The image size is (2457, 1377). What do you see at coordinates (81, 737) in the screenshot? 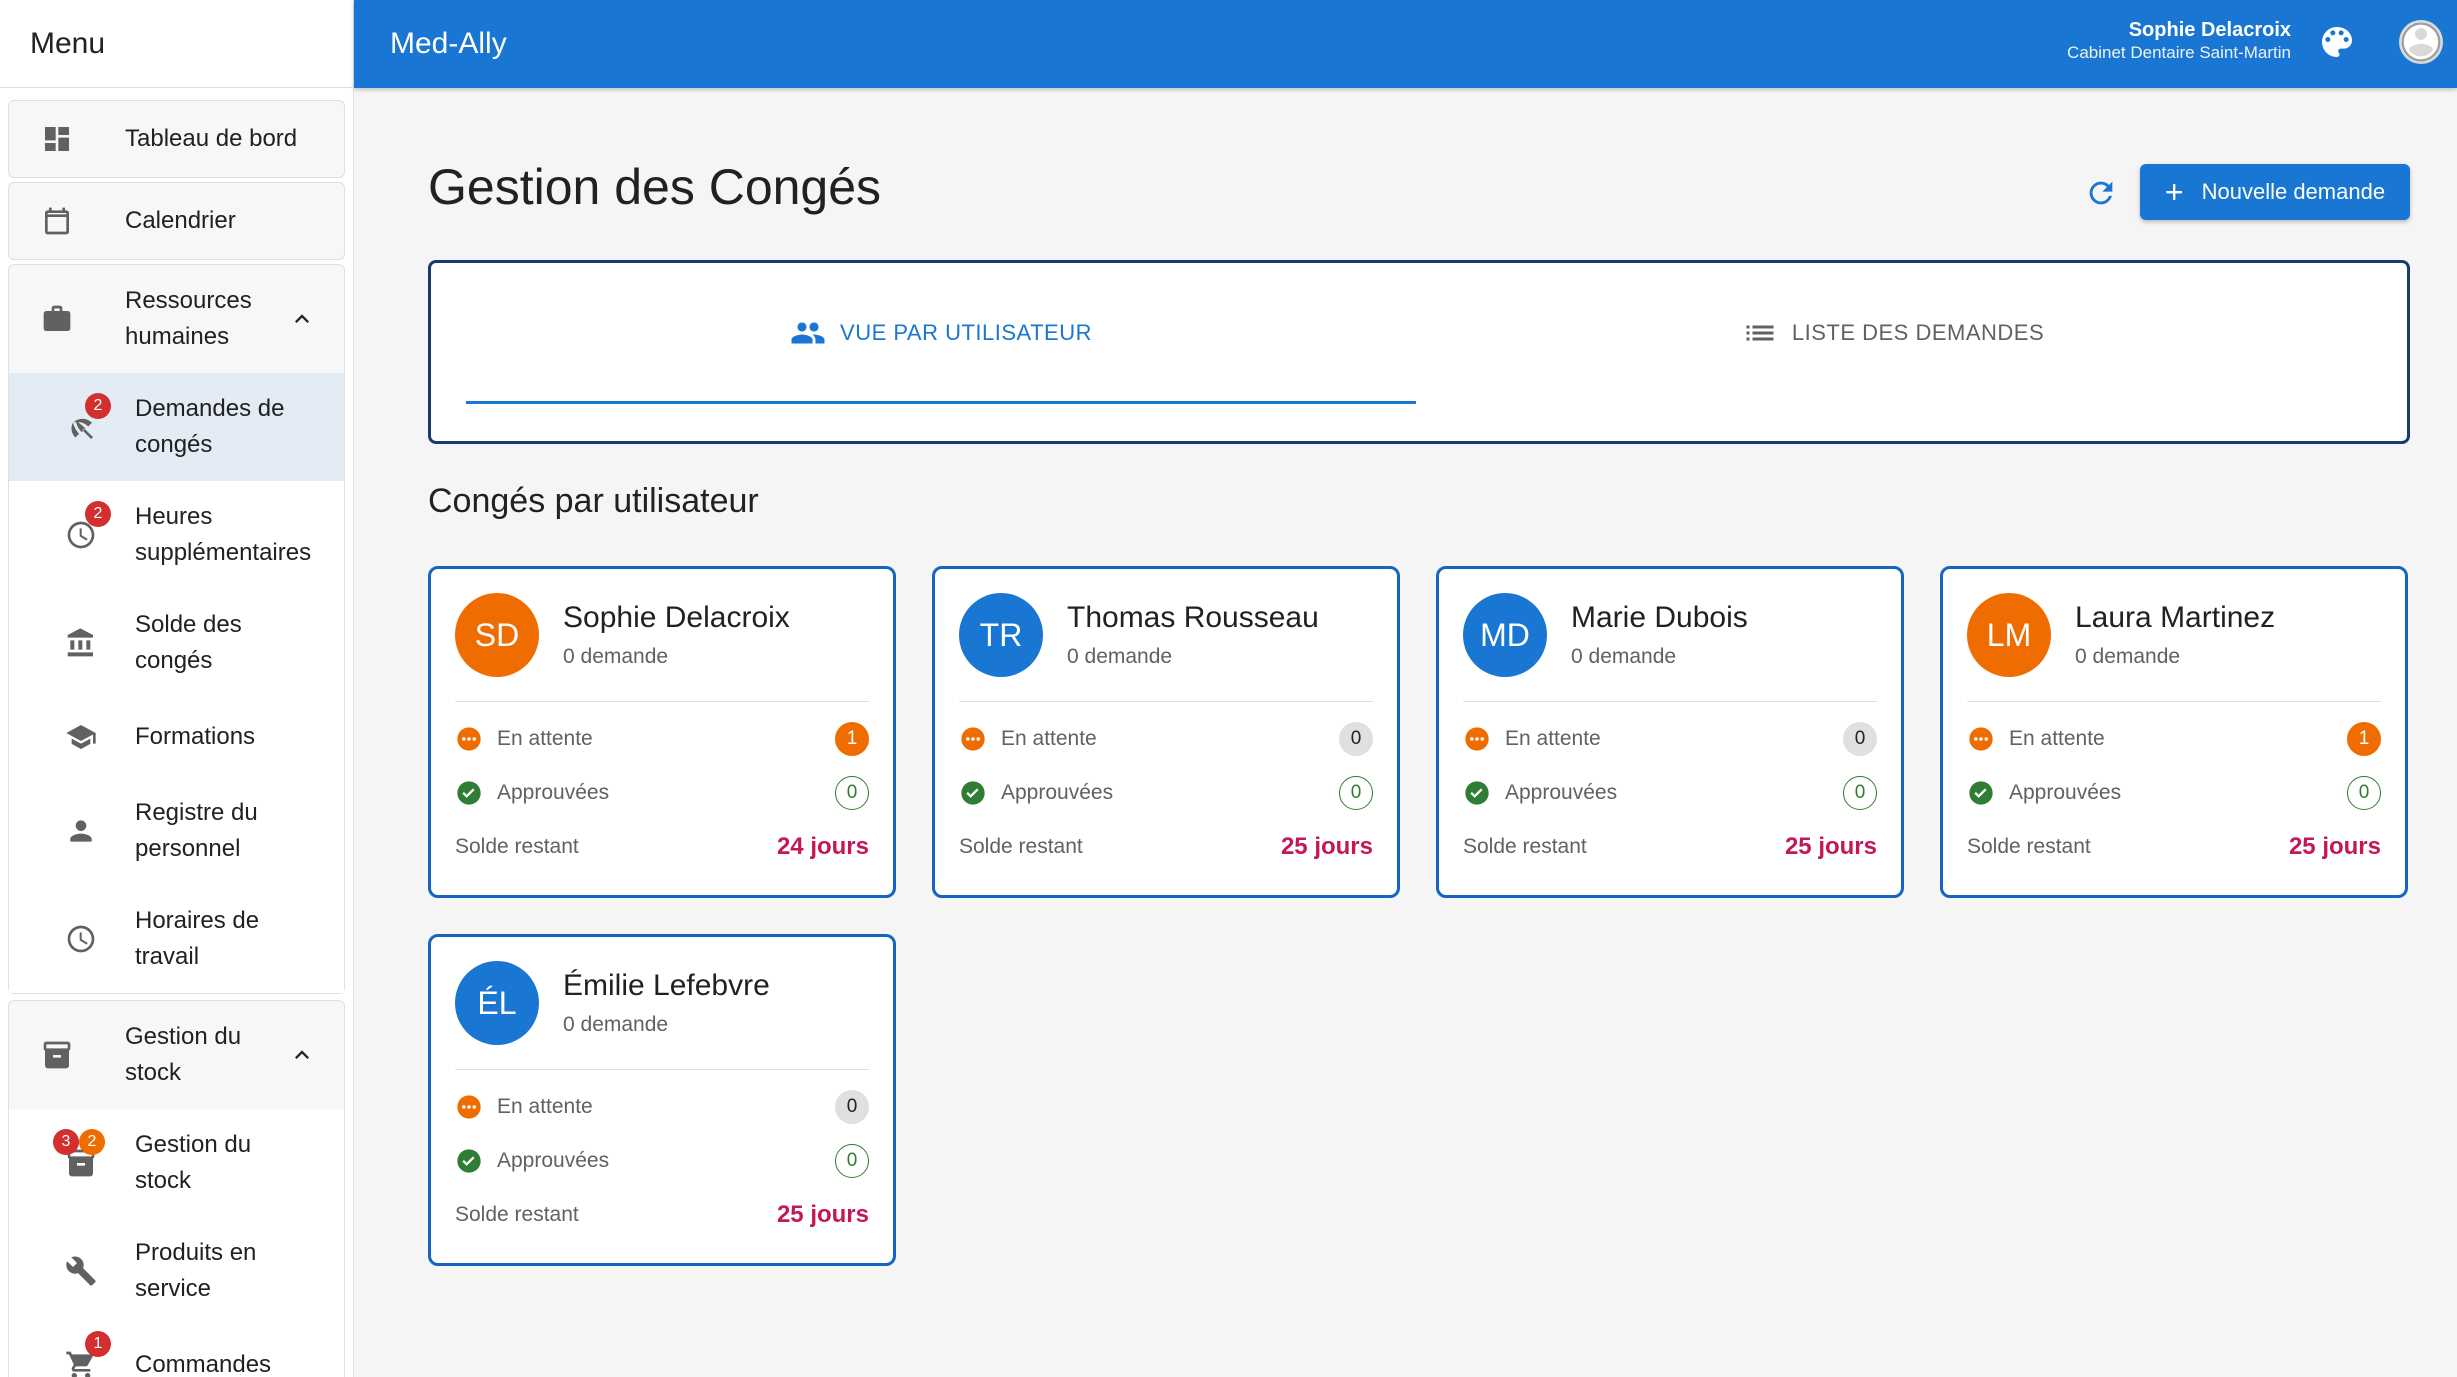
I see `graduation-cap-icon` at bounding box center [81, 737].